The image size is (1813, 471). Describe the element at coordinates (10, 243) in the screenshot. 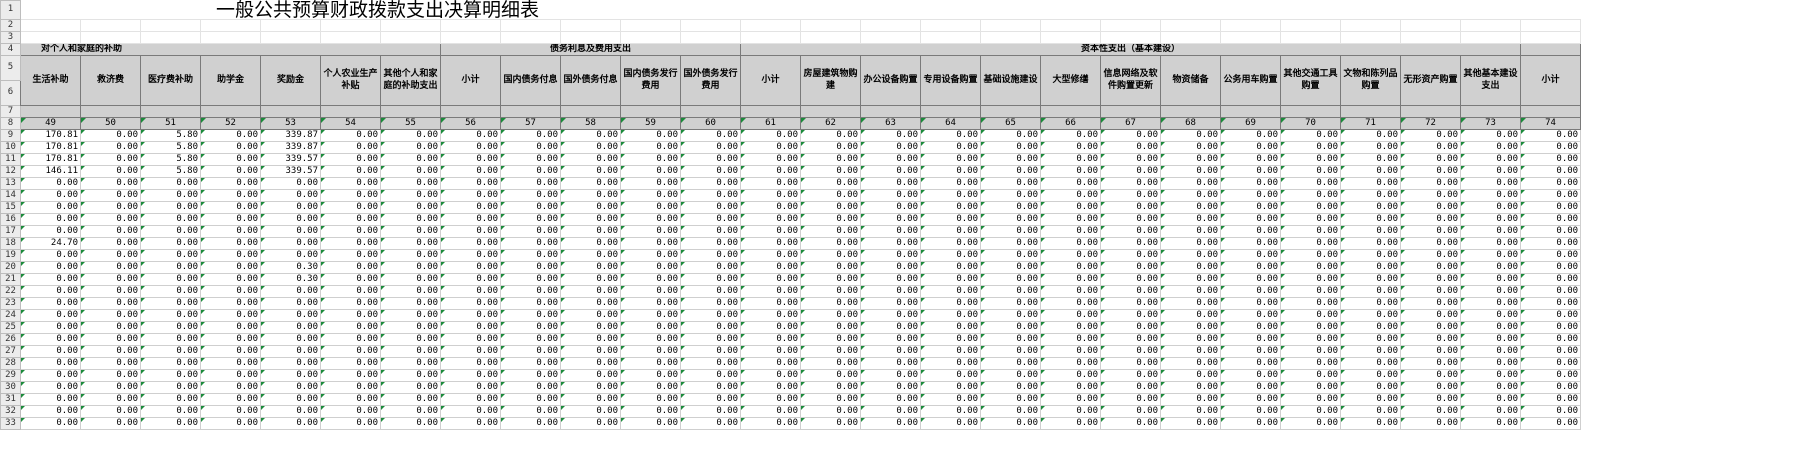

I see `row-header: 18` at that location.